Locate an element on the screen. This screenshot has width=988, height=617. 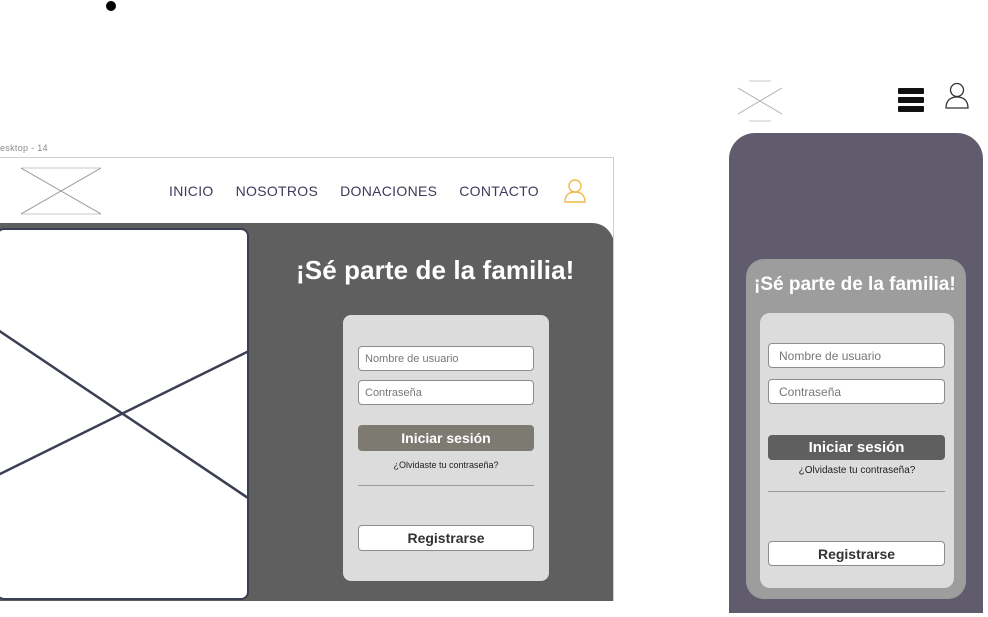
password-input: Contraseña is located at coordinates (446, 392).